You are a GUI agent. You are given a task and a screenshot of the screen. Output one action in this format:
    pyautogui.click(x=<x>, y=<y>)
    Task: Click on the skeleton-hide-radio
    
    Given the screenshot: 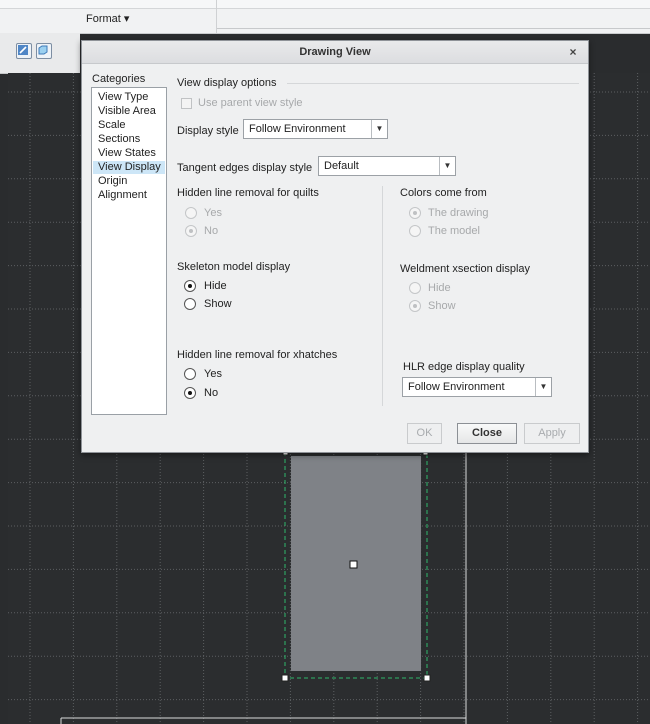 What is the action you would take?
    pyautogui.click(x=190, y=286)
    